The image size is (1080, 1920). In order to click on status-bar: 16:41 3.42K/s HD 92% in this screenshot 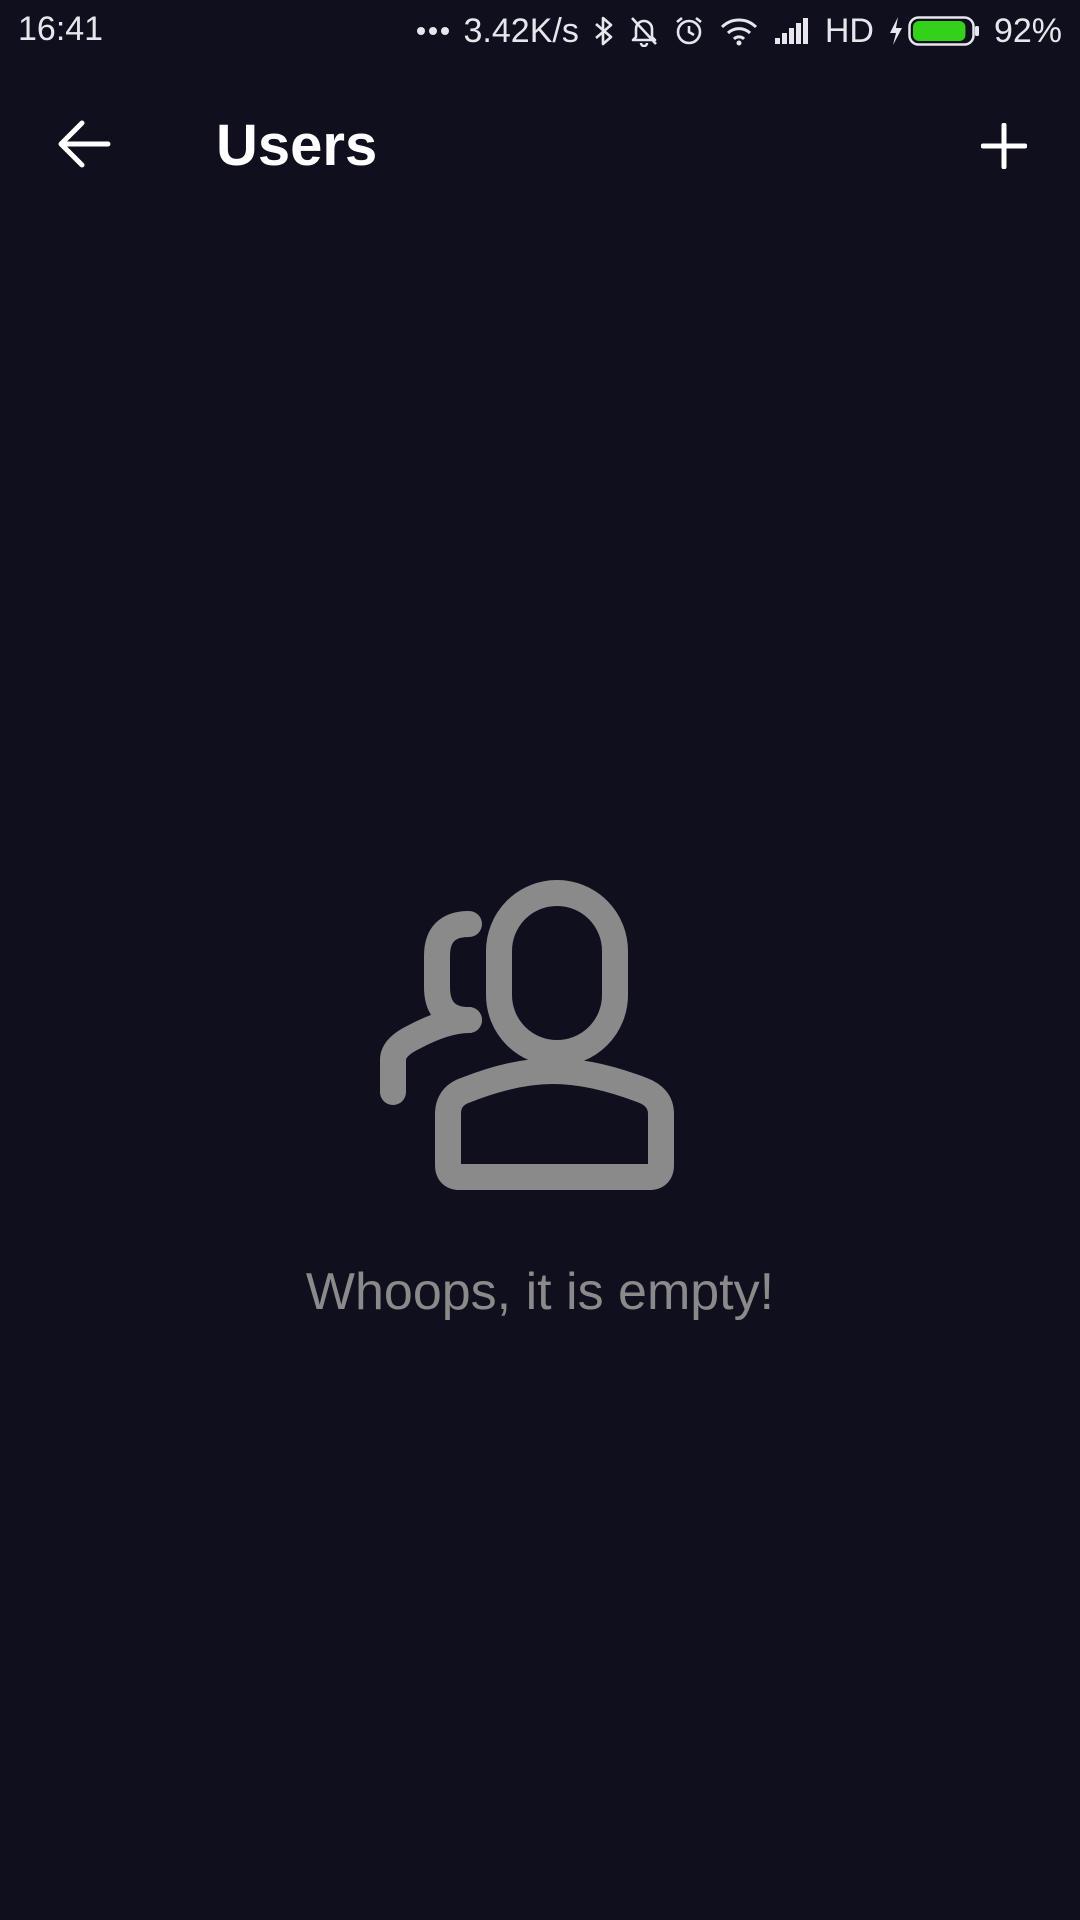, I will do `click(540, 31)`.